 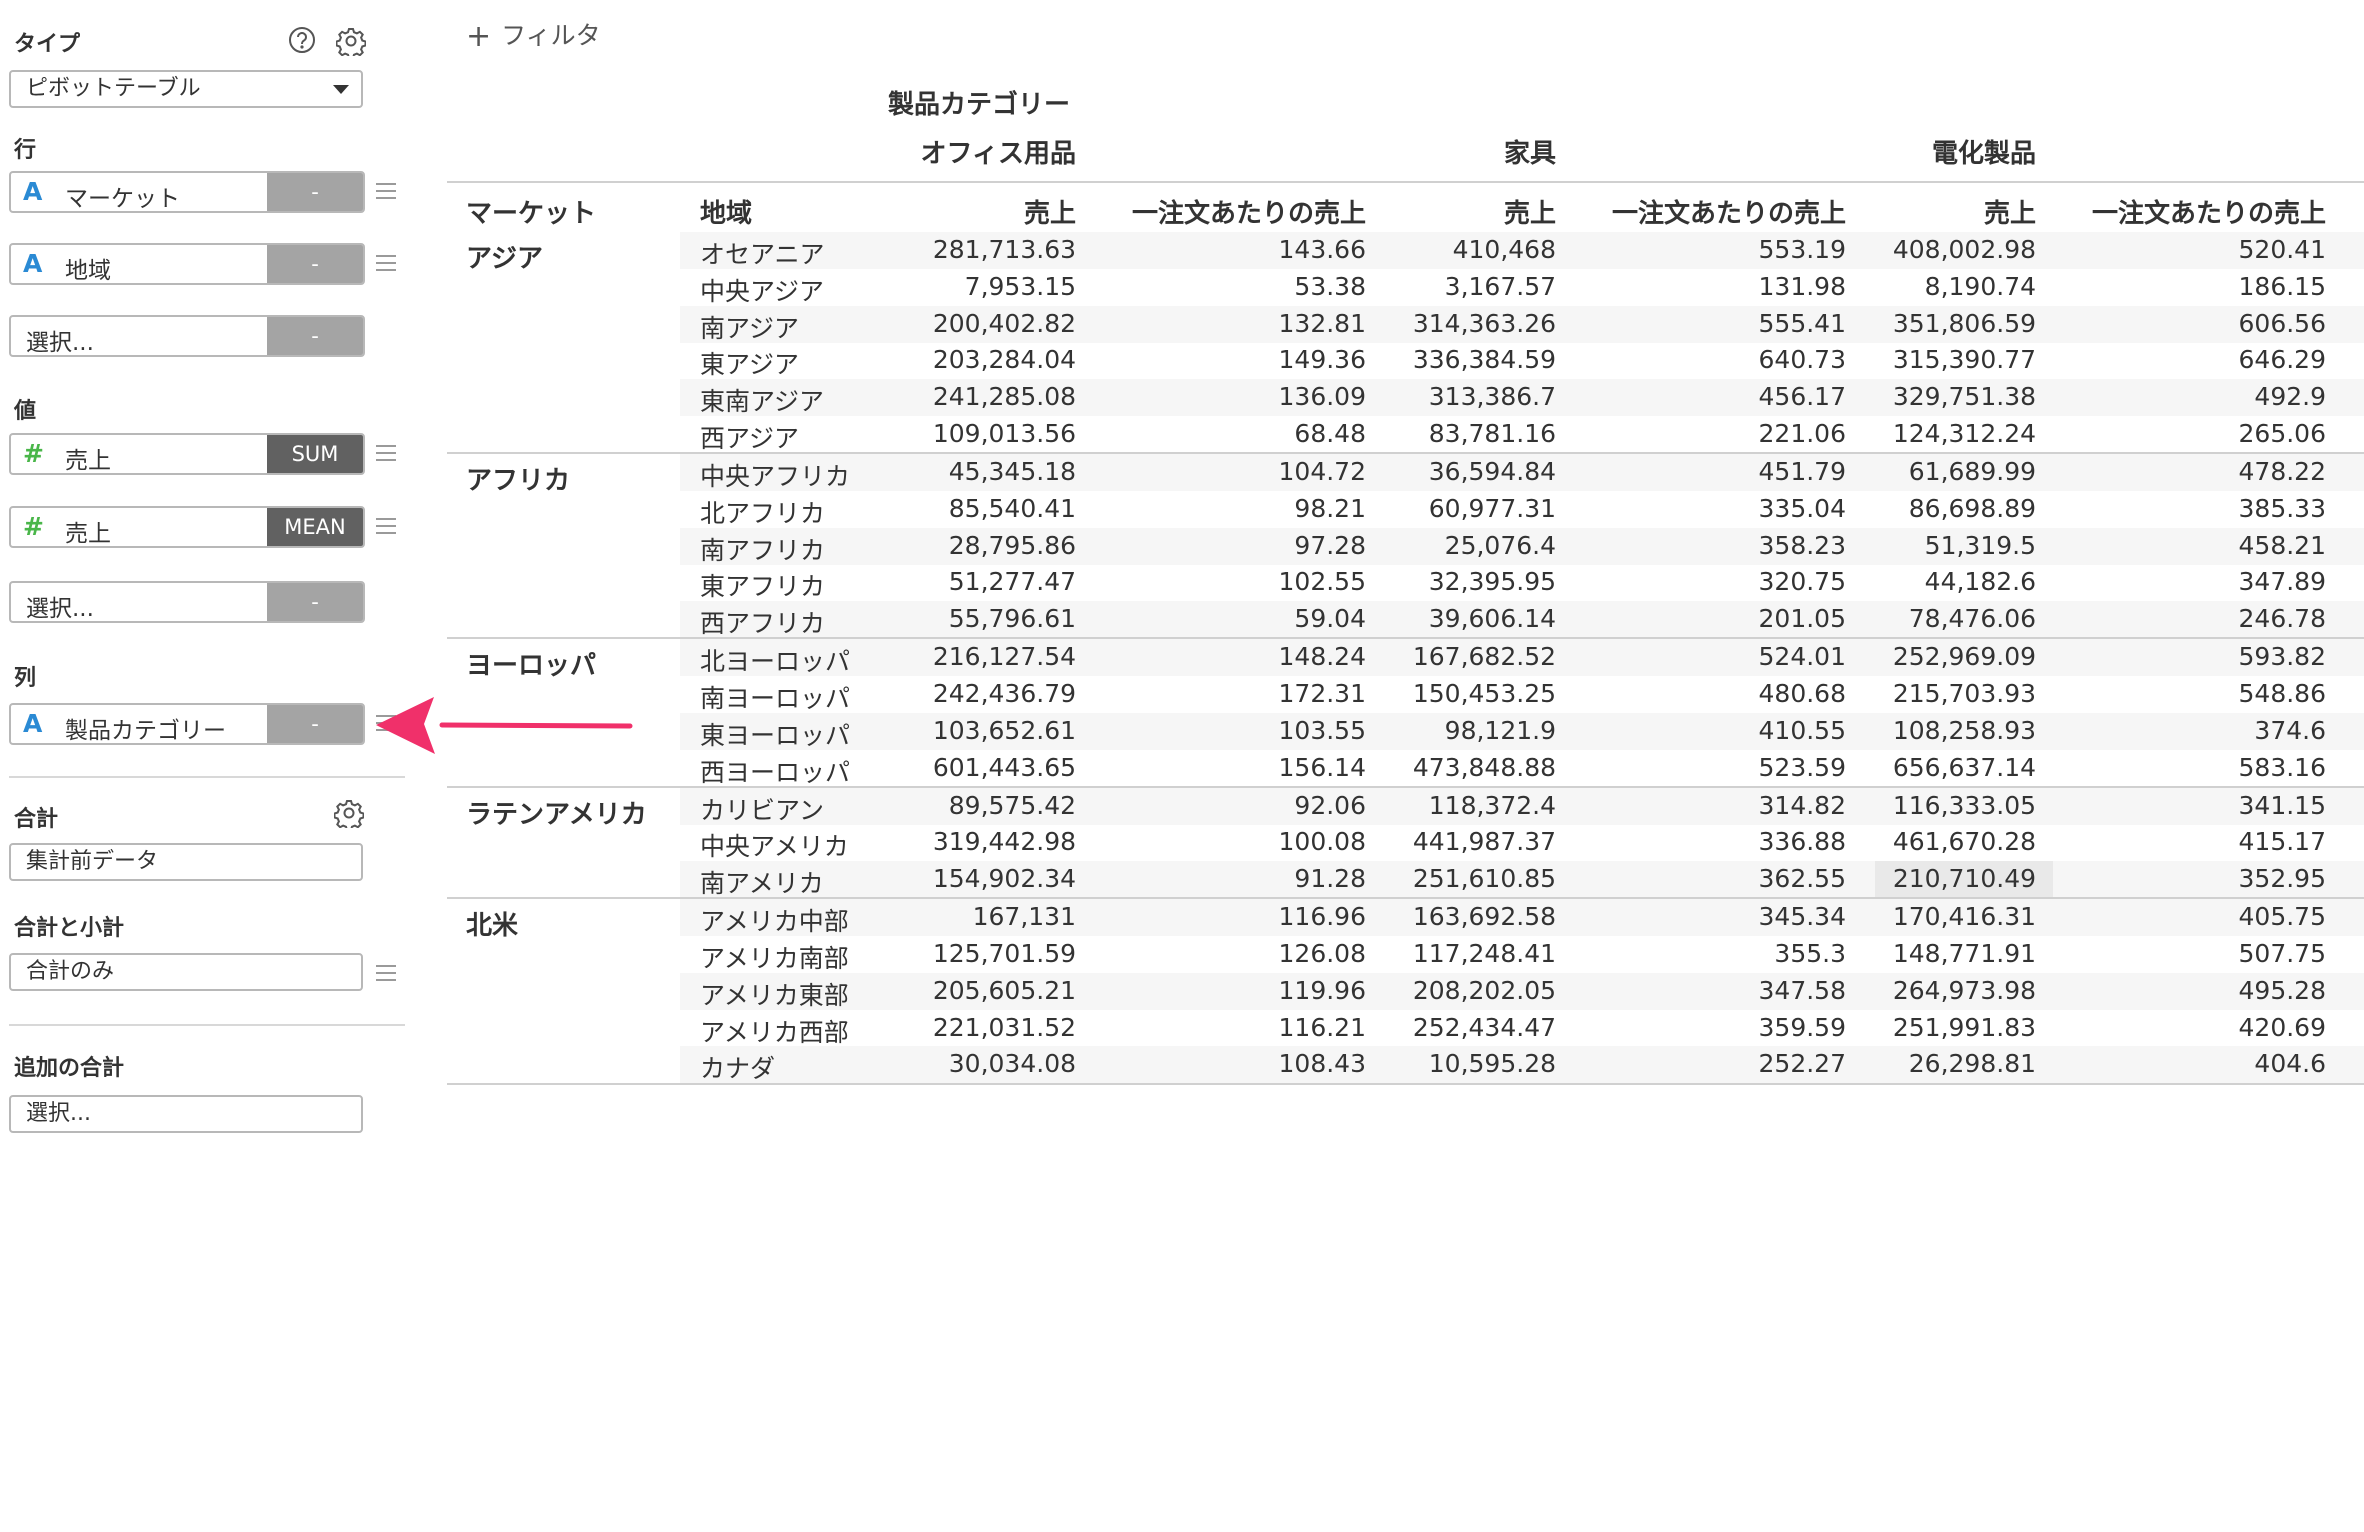 I want to click on value-cell: 492.9, so click(x=2290, y=397).